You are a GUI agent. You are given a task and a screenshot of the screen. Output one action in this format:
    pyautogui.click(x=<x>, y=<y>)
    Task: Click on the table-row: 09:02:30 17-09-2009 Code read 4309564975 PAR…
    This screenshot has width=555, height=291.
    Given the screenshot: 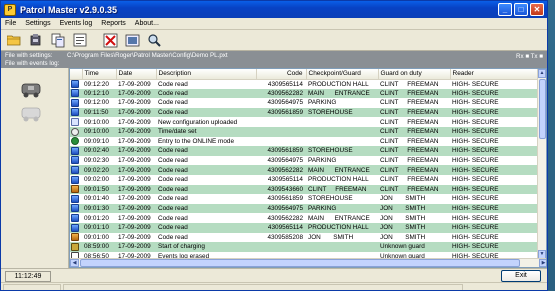 What is the action you would take?
    pyautogui.click(x=305, y=161)
    